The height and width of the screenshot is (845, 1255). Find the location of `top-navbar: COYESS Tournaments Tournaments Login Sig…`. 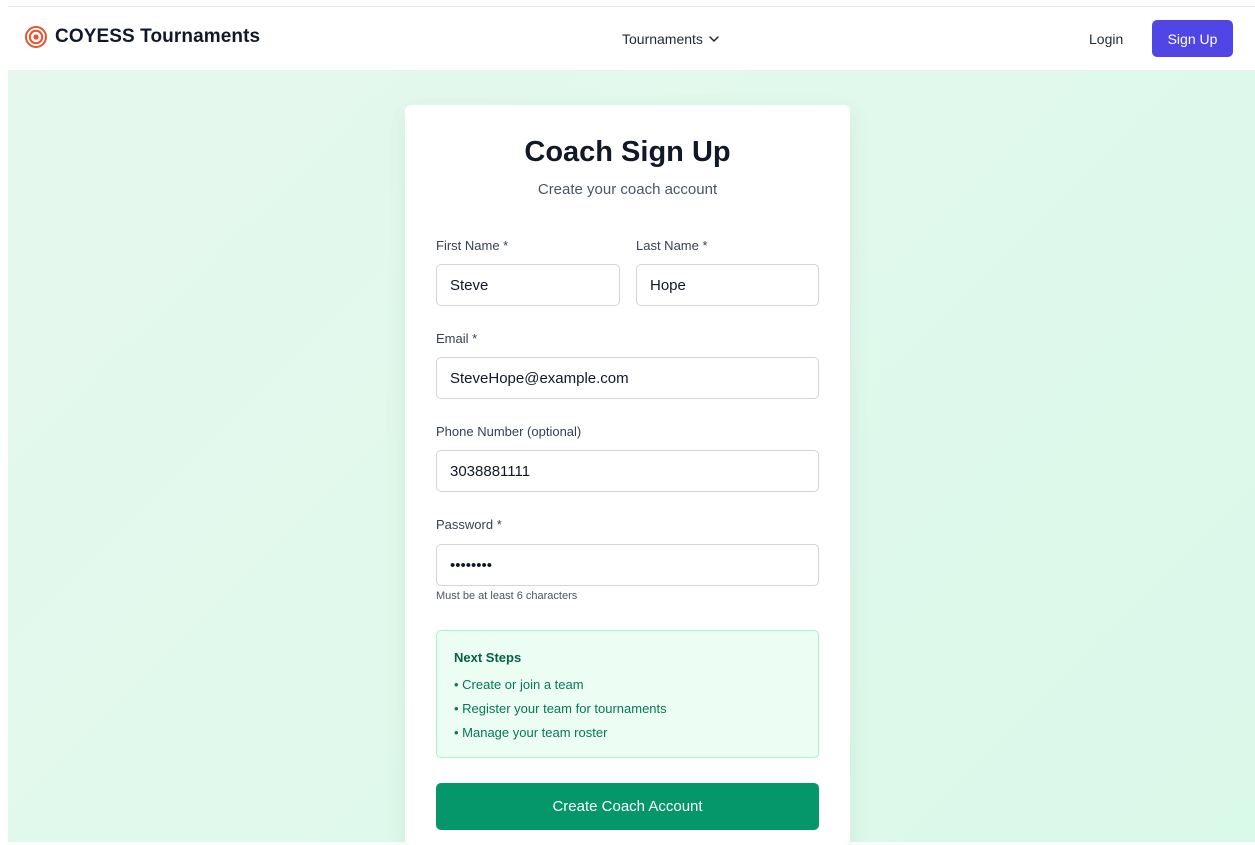

top-navbar: COYESS Tournaments Tournaments Login Sig… is located at coordinates (631, 39).